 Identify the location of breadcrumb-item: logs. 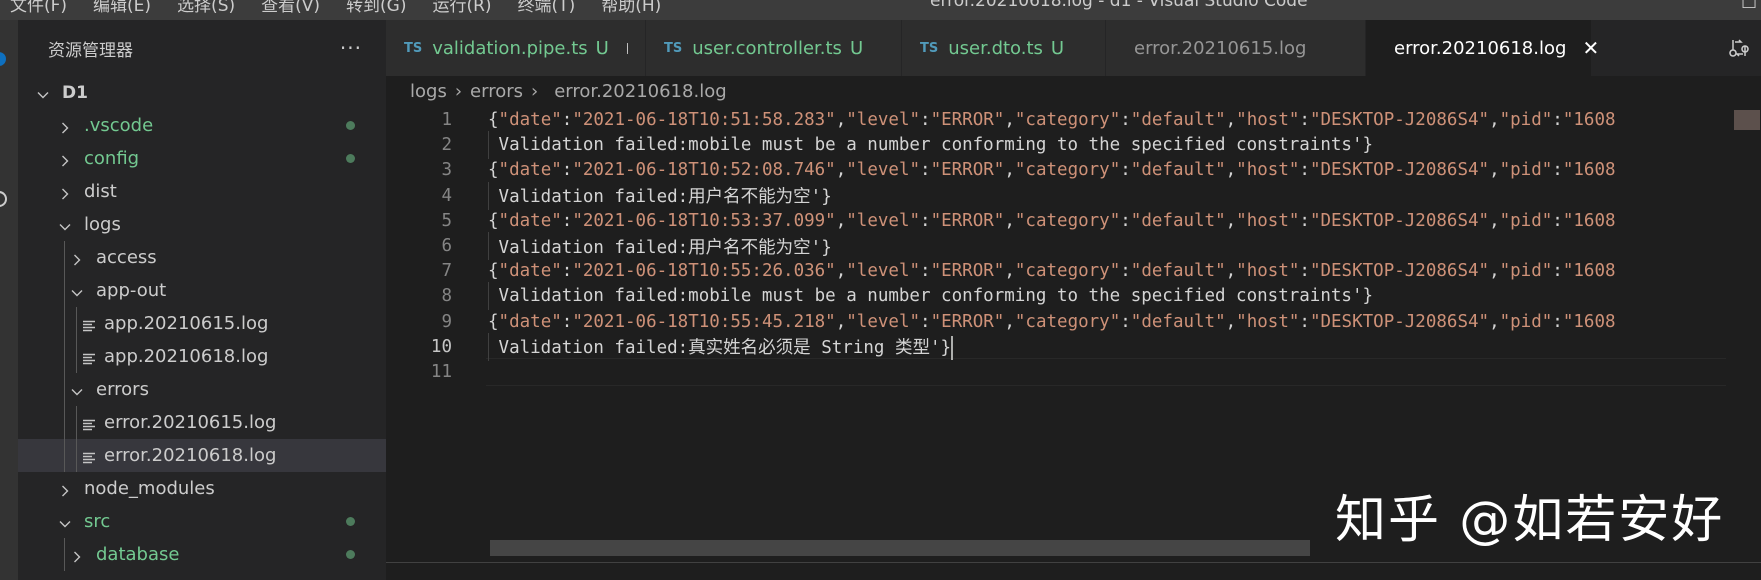
(428, 91).